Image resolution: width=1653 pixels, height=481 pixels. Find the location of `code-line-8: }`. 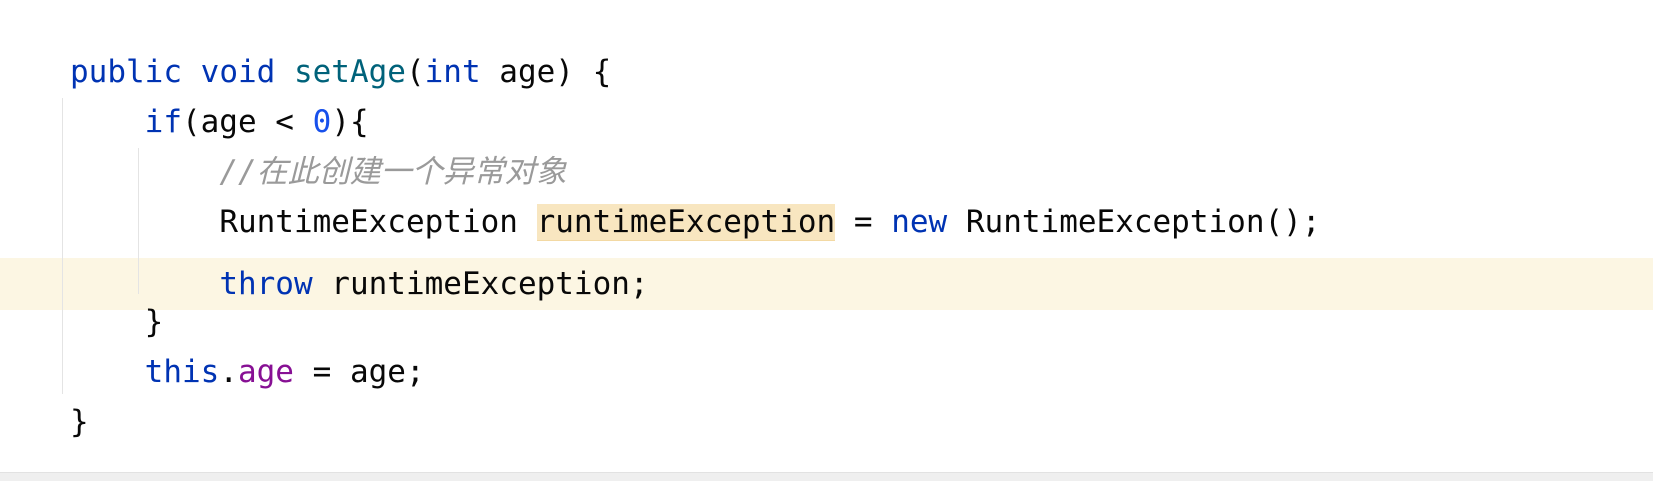

code-line-8: } is located at coordinates (79, 422).